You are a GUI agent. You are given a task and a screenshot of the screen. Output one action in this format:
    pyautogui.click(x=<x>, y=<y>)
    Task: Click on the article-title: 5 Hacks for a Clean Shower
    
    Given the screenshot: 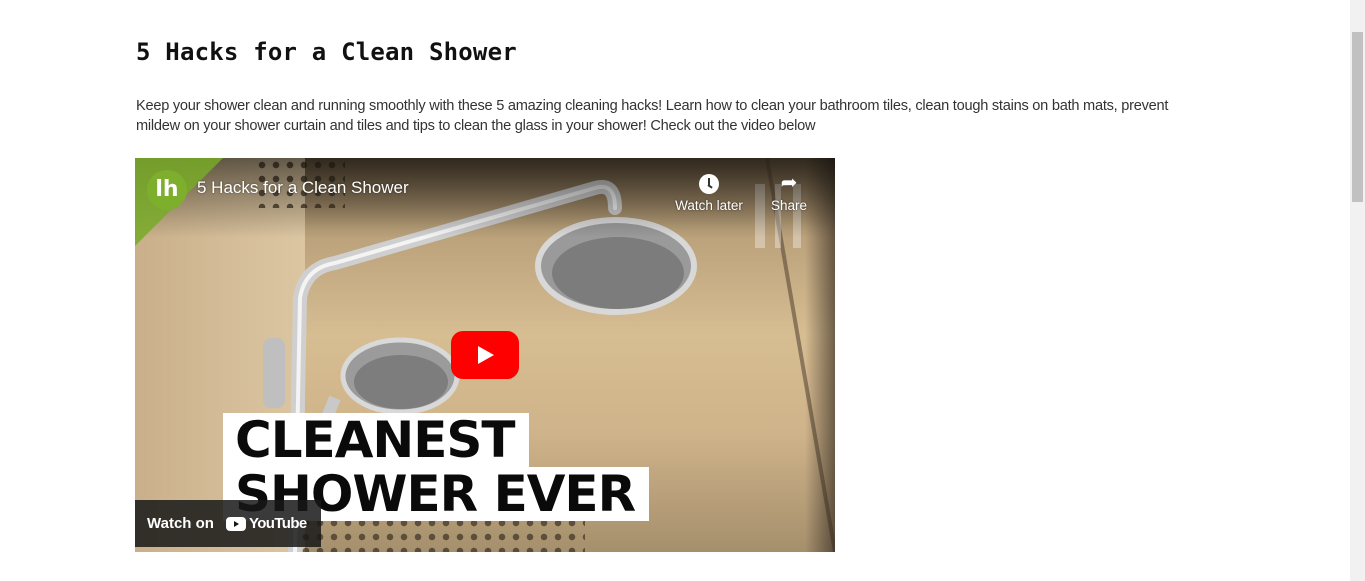 What is the action you would take?
    pyautogui.click(x=326, y=52)
    